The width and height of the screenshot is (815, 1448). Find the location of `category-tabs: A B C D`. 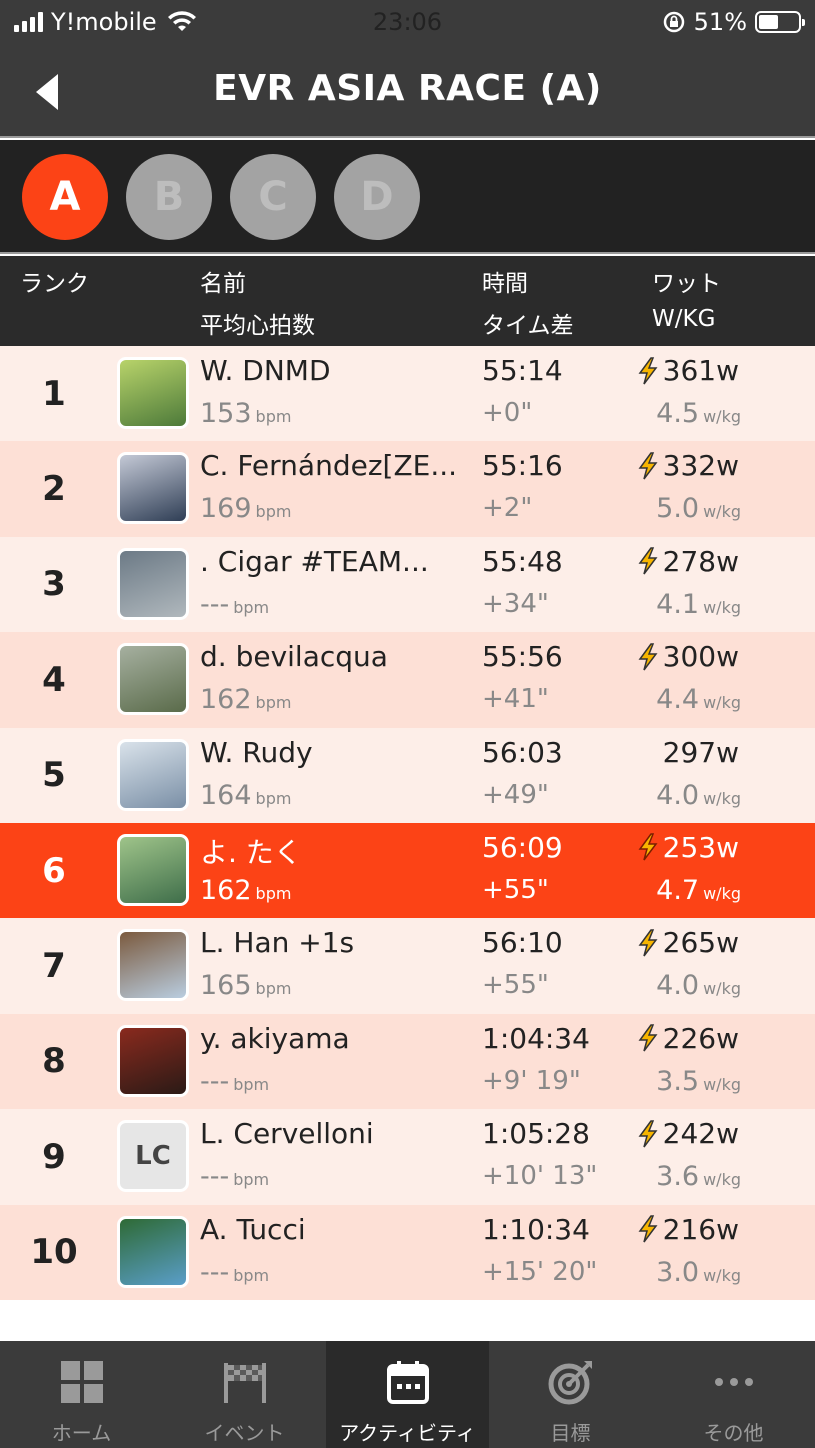

category-tabs: A B C D is located at coordinates (407, 197).